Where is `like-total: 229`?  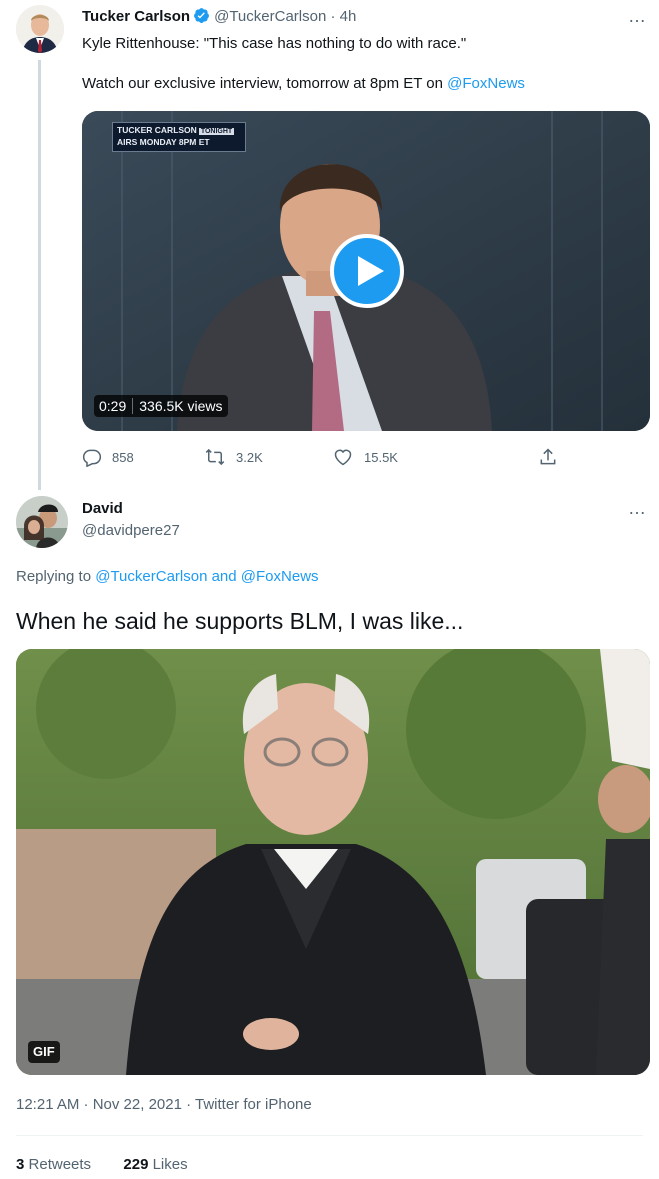 like-total: 229 is located at coordinates (136, 1164).